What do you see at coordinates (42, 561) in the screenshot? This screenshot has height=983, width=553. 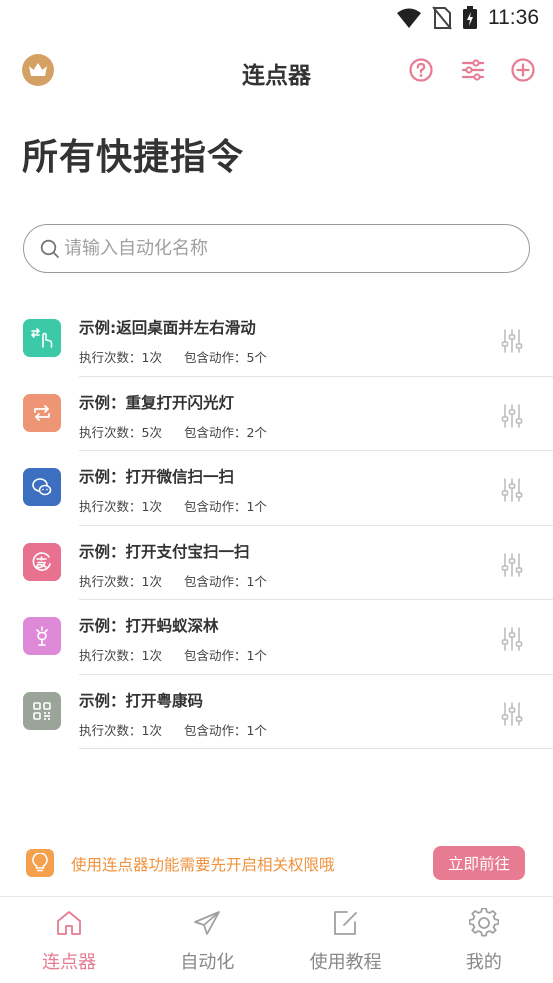 I see `alipay-icon` at bounding box center [42, 561].